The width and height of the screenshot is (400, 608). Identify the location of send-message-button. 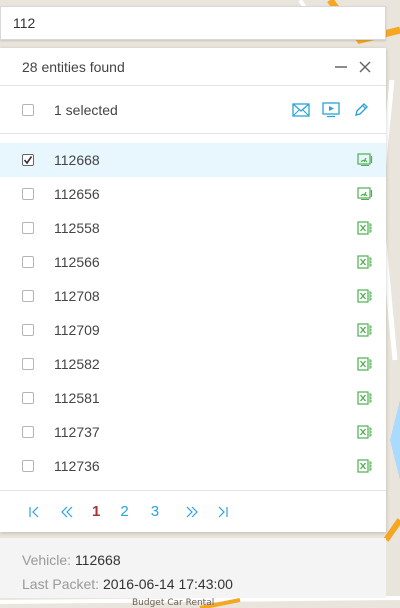
(301, 110).